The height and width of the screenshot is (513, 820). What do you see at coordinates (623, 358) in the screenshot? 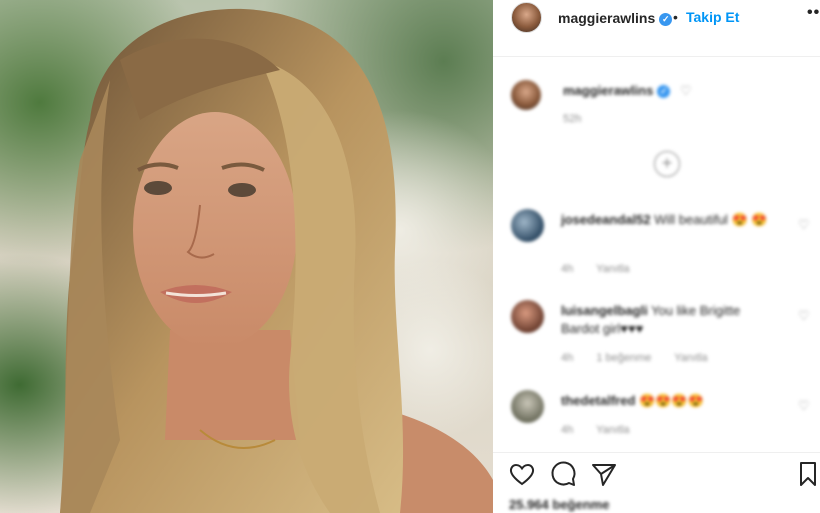
I see `comment-likes: 1 beğenme` at bounding box center [623, 358].